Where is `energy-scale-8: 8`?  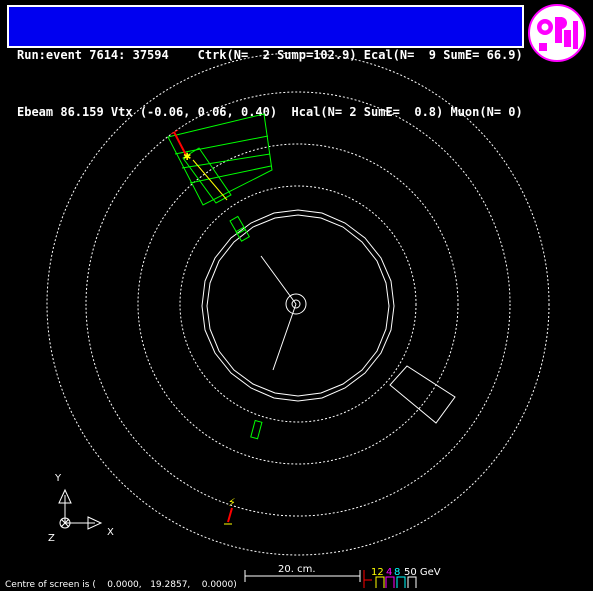
energy-scale-8: 8 is located at coordinates (397, 572).